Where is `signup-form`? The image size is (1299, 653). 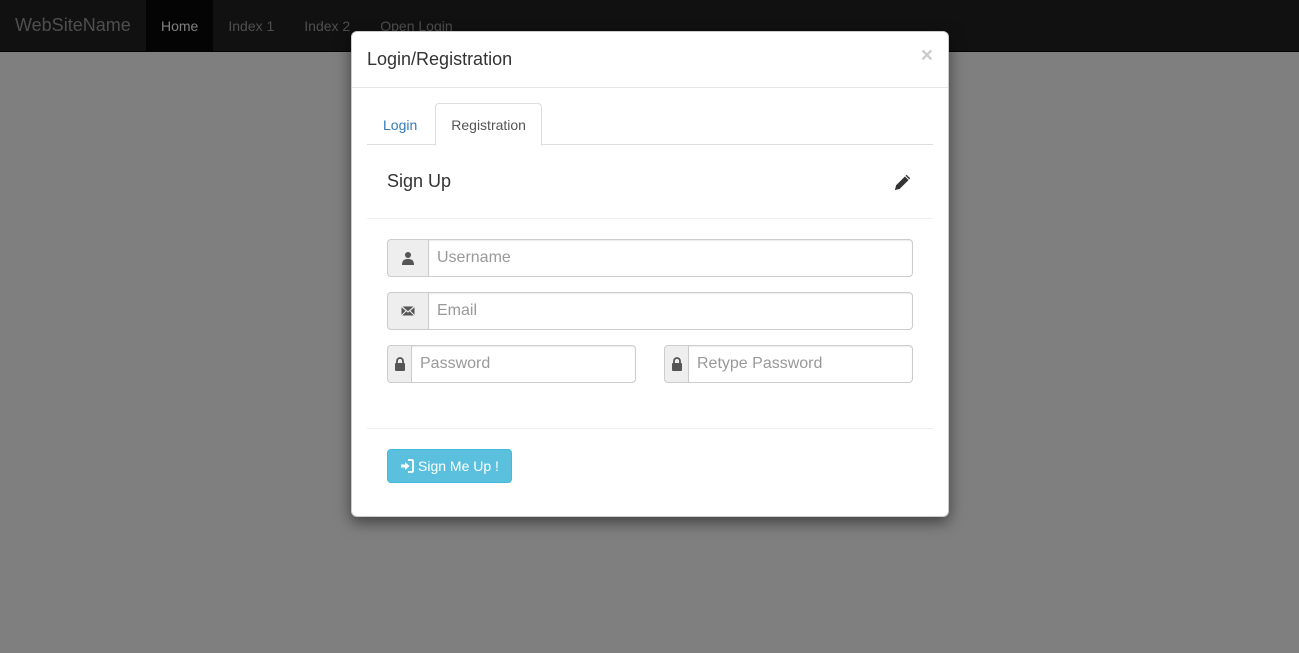 signup-form is located at coordinates (650, 308).